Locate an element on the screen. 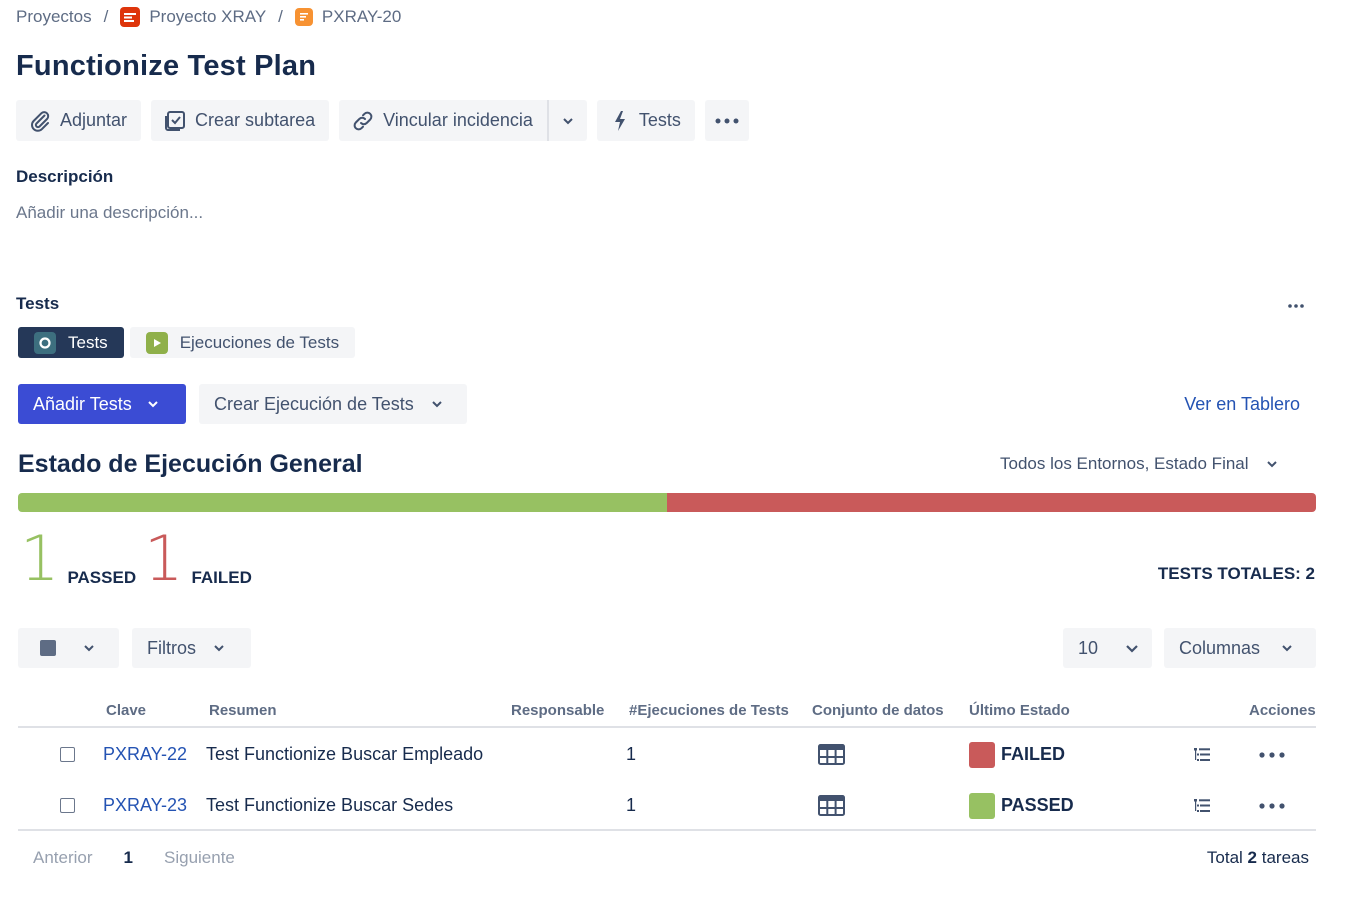  columns-label: Columnas is located at coordinates (1220, 647).